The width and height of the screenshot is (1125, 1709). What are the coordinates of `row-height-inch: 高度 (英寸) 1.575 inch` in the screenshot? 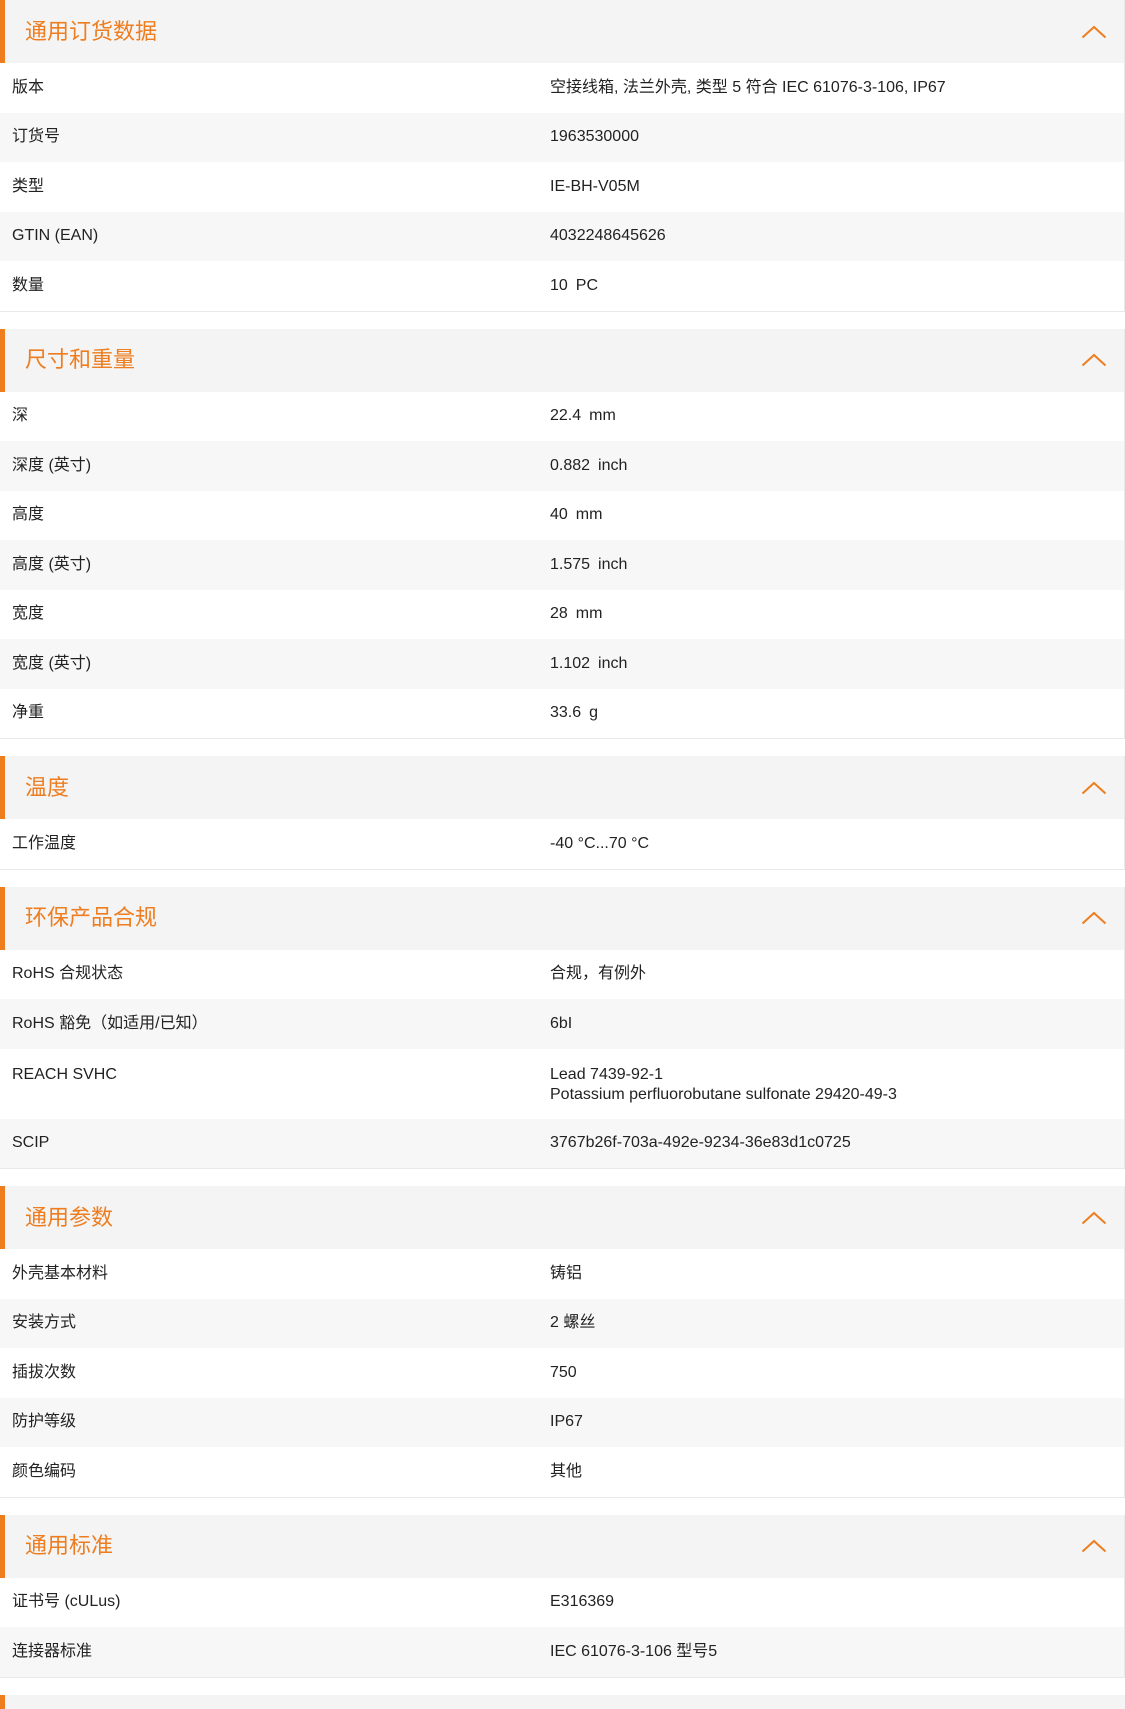 It's located at (562, 565).